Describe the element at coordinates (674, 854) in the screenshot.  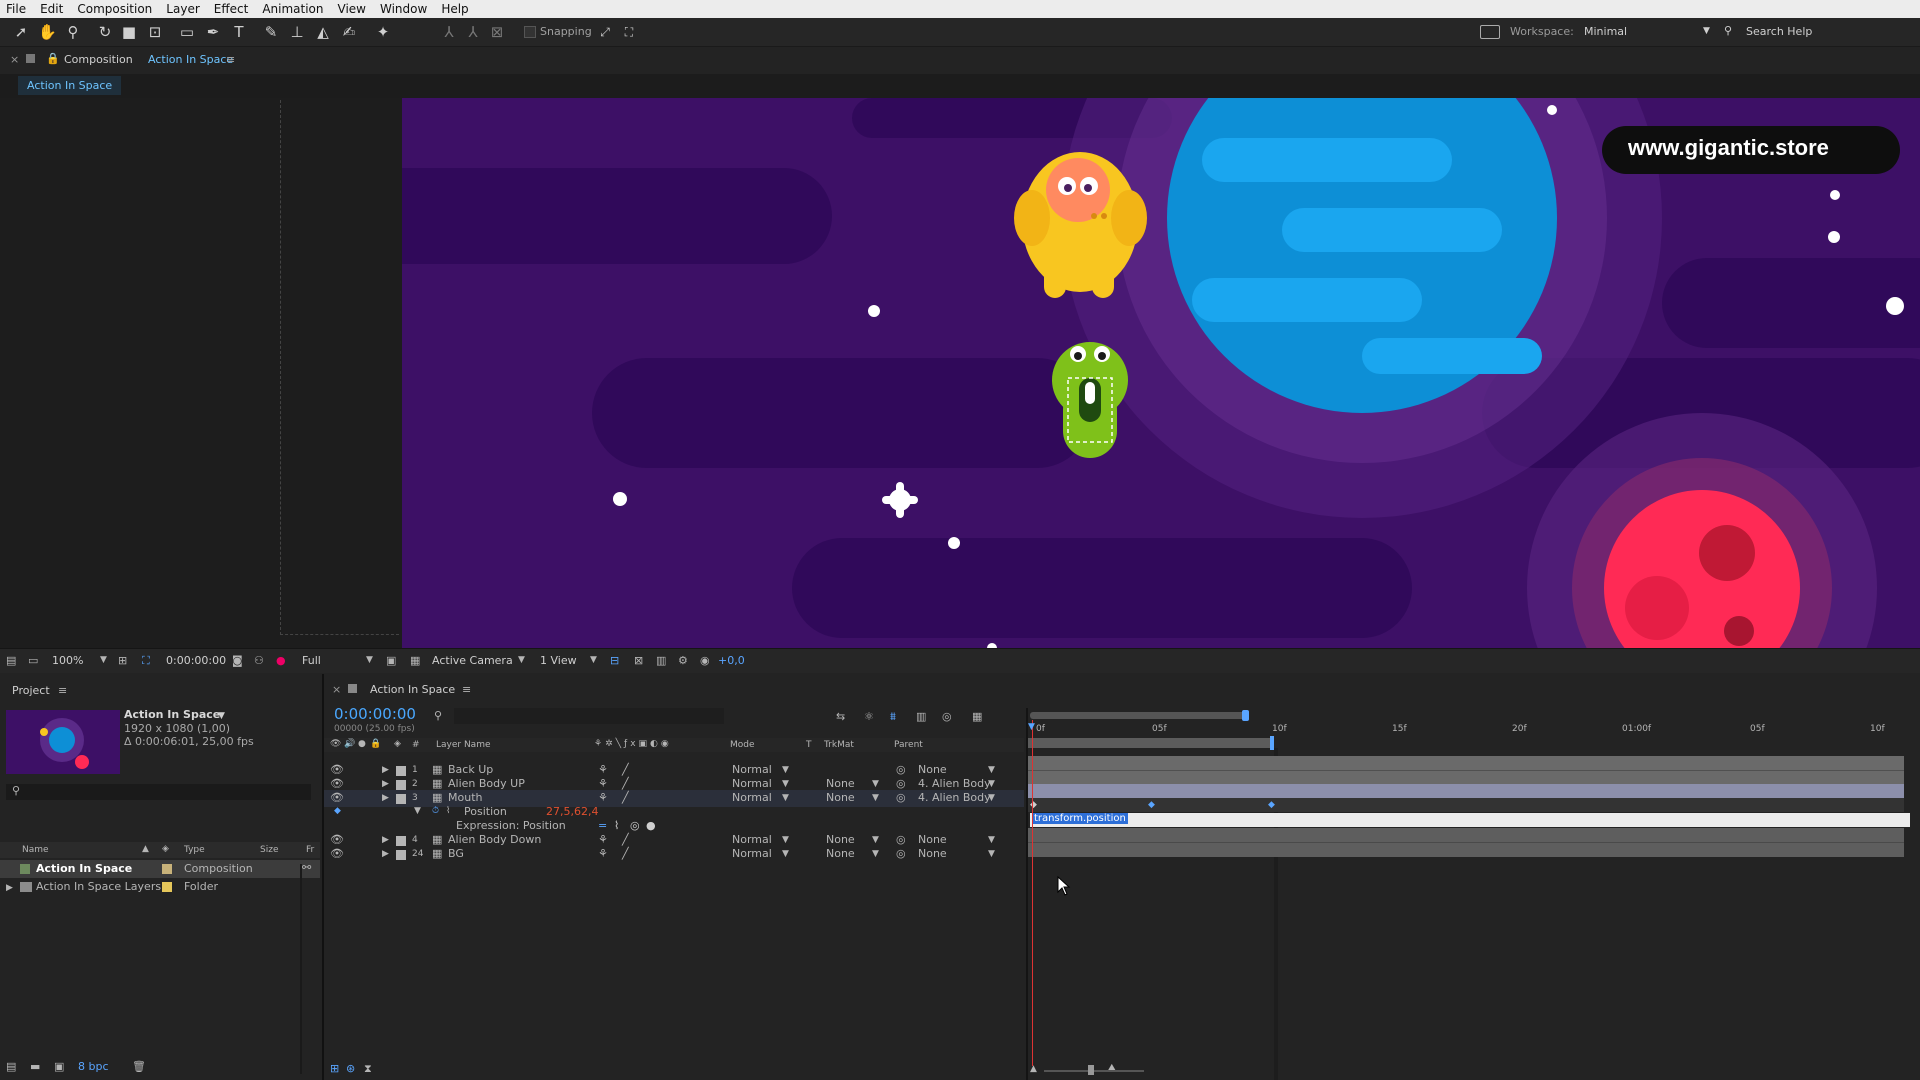
I see `layer-row: 👁 ▶ 24 ▦ BG ⚘ ╱ Normal ▼ None ▼ ◎ None ▼` at that location.